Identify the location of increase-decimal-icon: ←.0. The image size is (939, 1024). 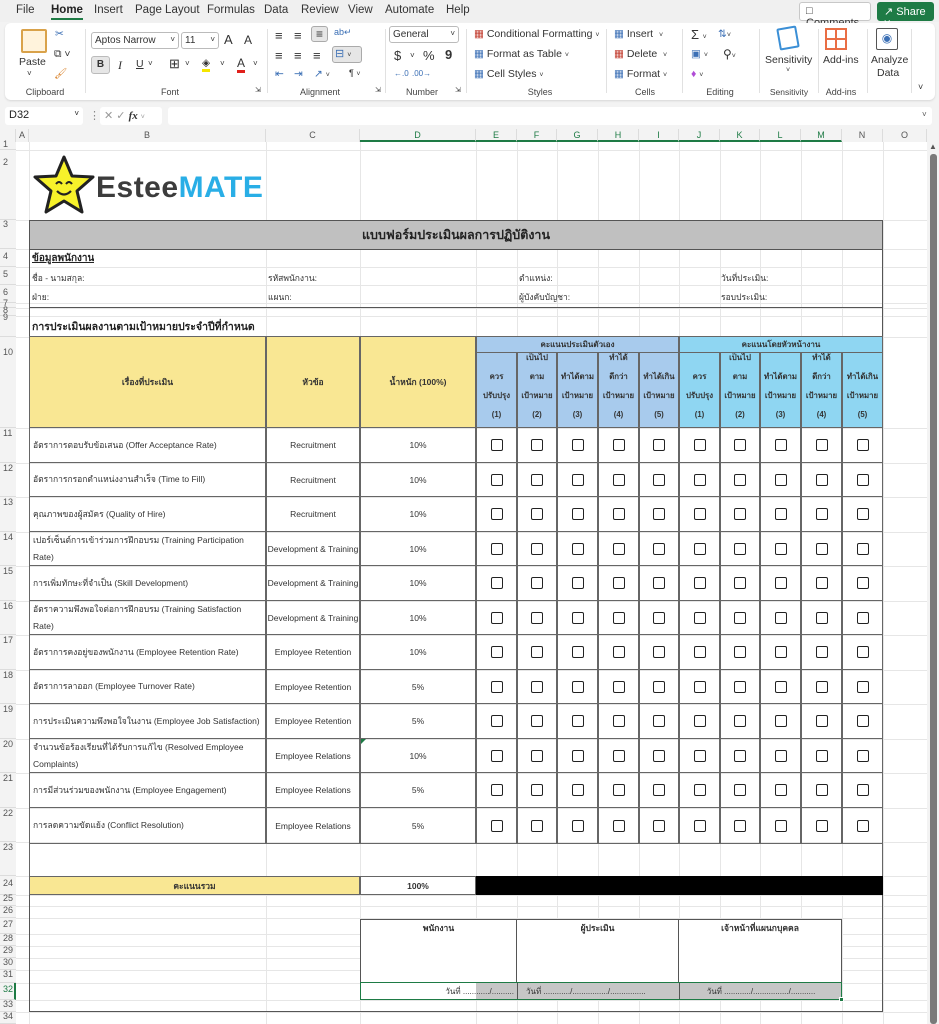
(401, 73).